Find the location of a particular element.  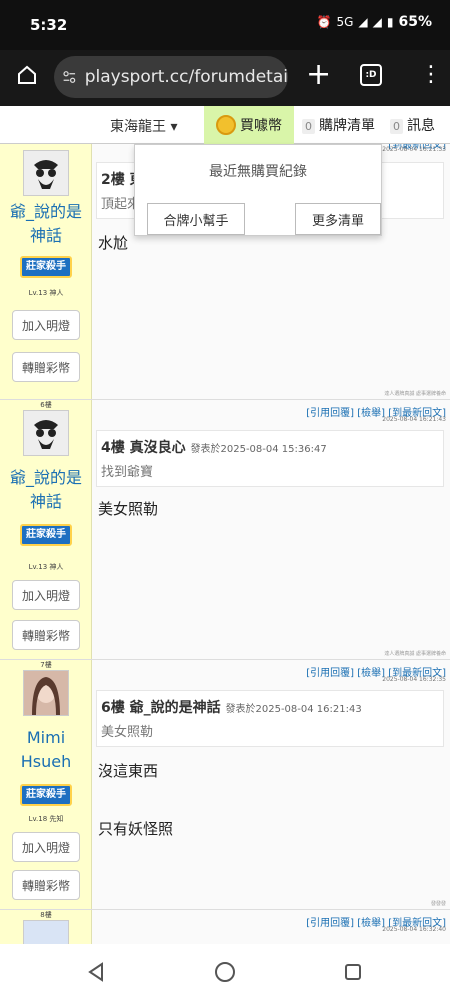

quote-author: 6樓 爺_說的是神話 is located at coordinates (161, 708).